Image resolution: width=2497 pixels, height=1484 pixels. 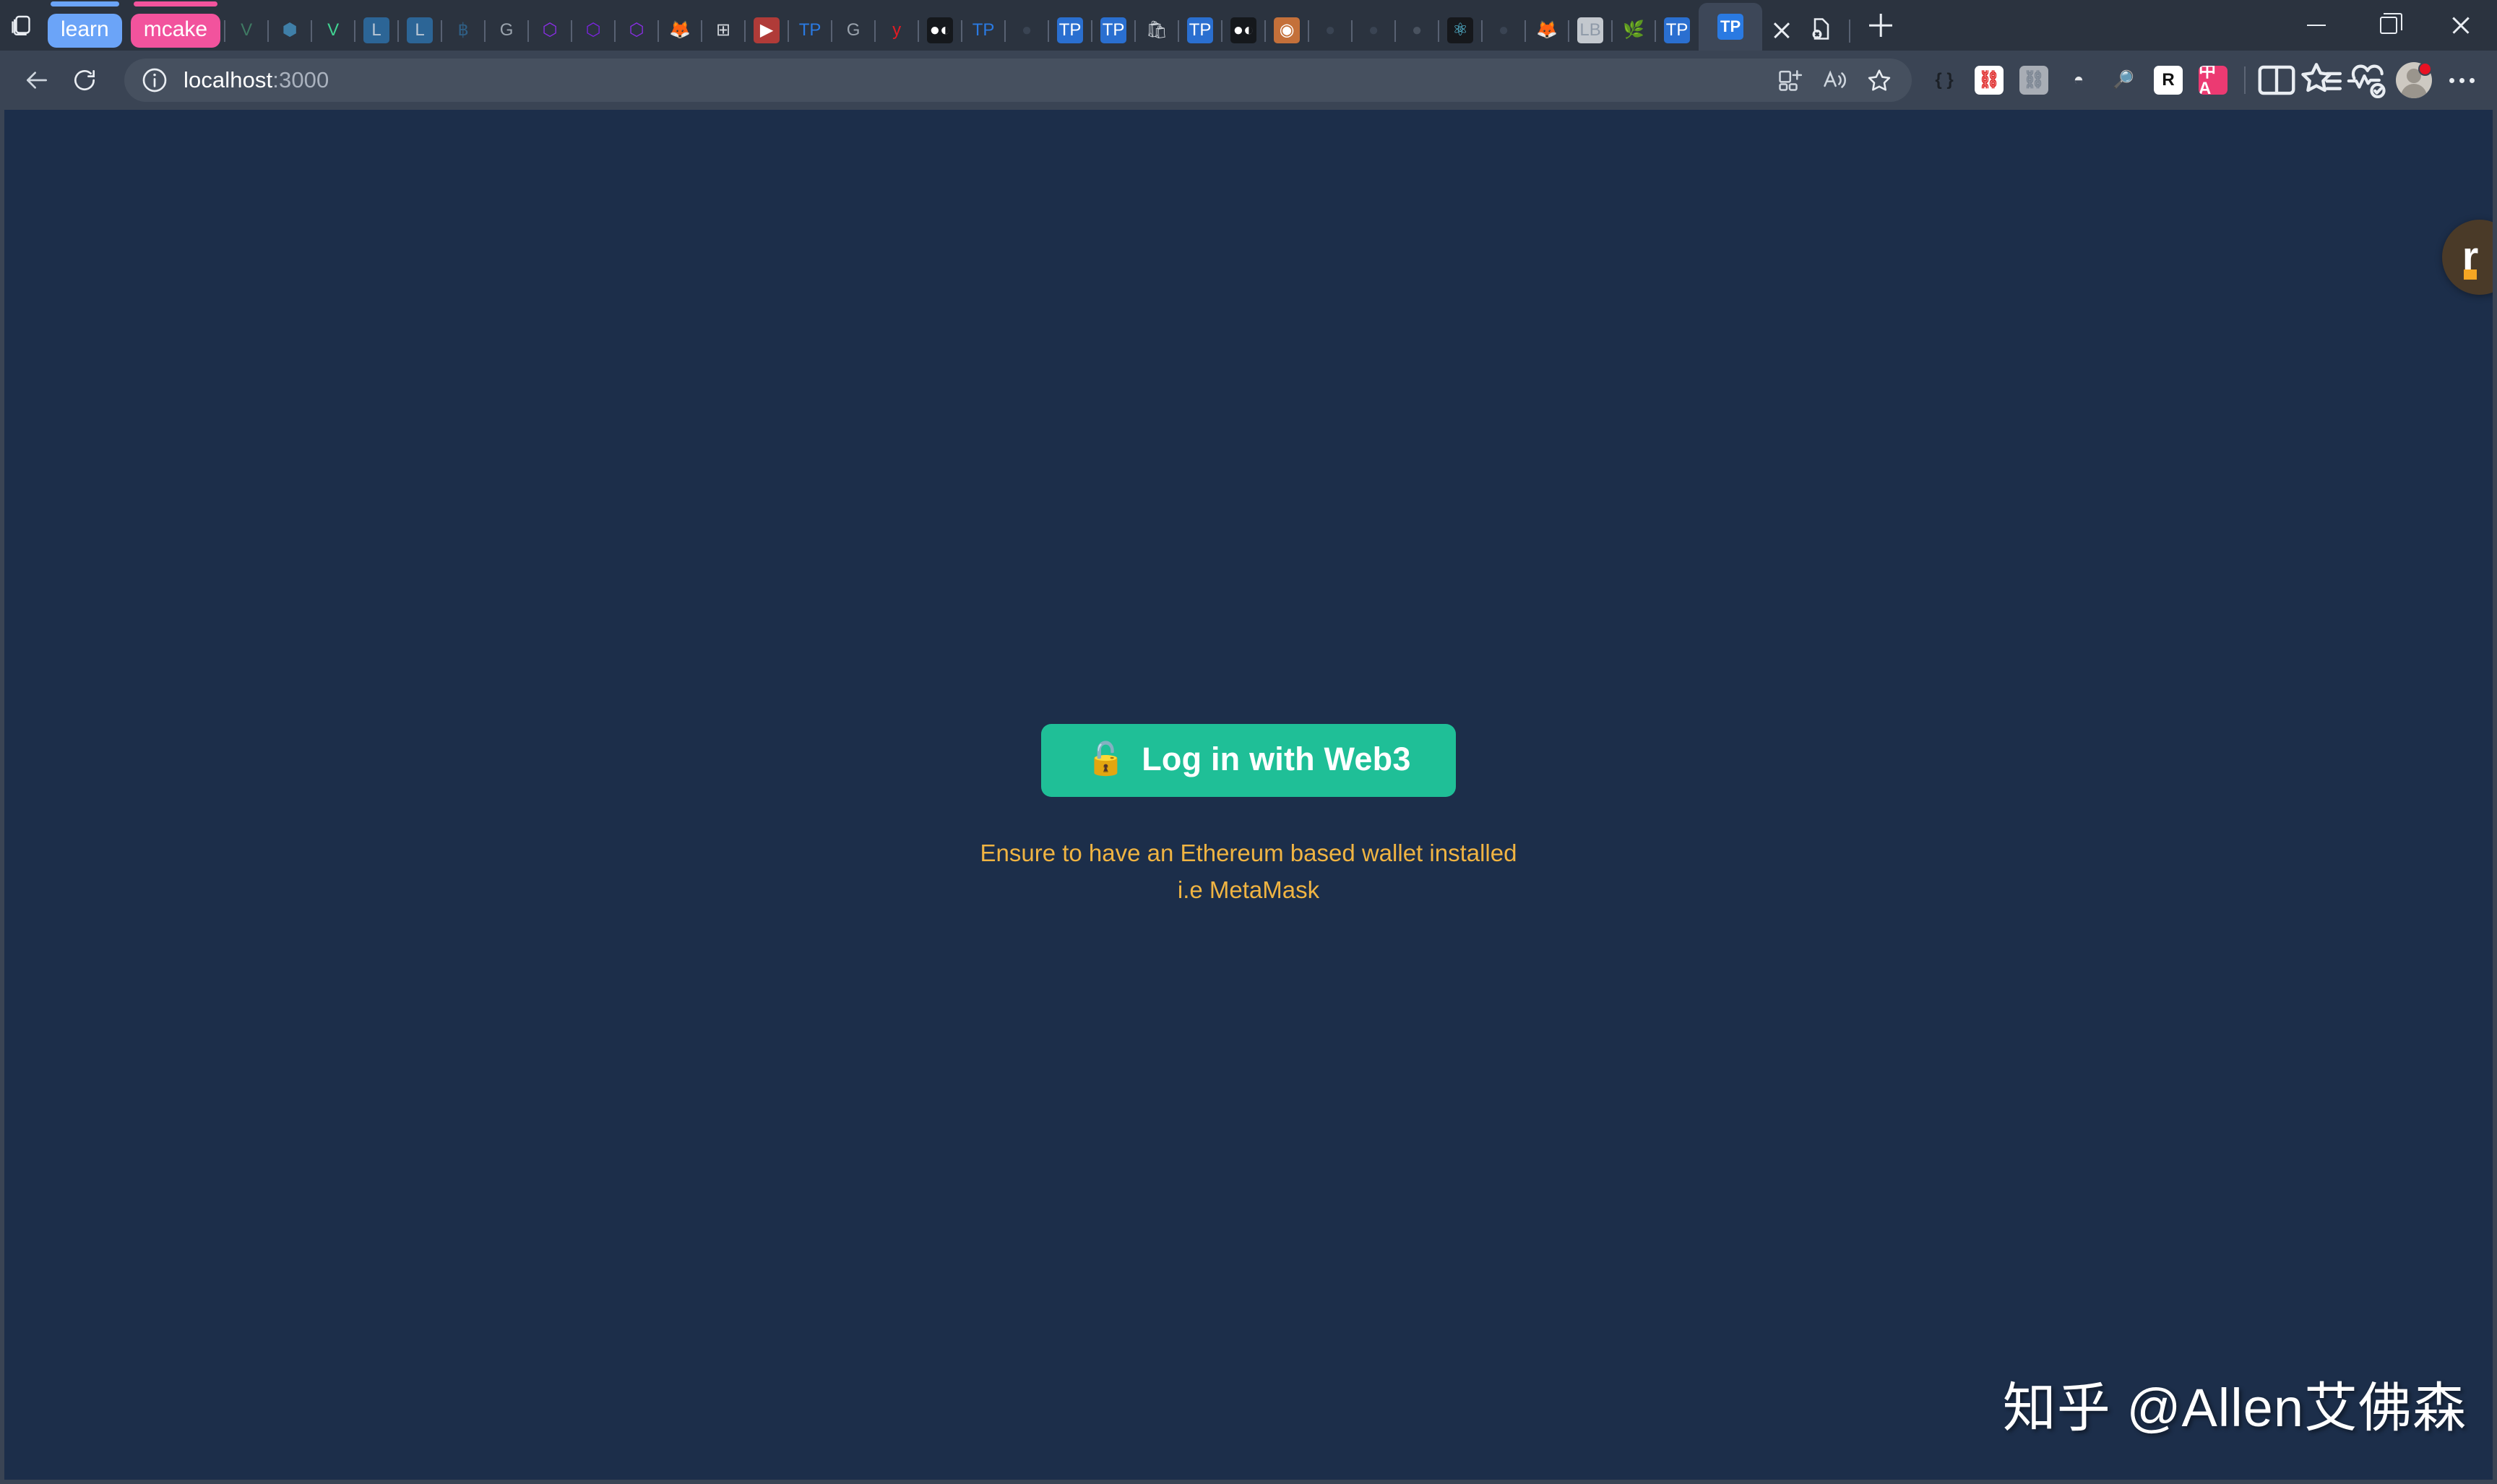 I want to click on tab-actions-menu-icon, so click(x=1821, y=29).